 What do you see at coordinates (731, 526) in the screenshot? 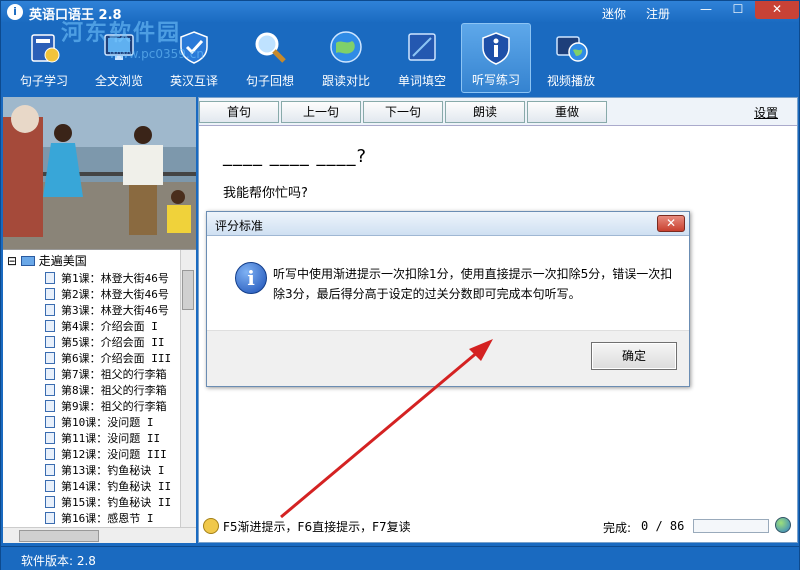
I see `progress-bar` at bounding box center [731, 526].